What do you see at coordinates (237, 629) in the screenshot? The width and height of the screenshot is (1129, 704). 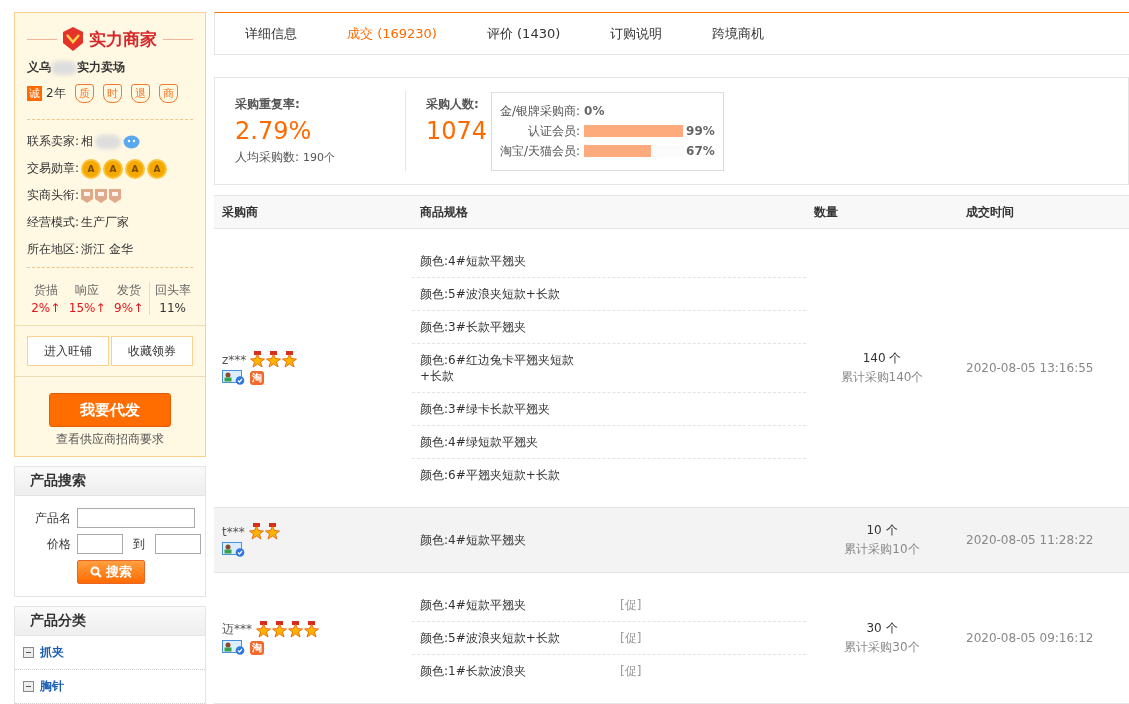 I see `buyer-name: 迈***` at bounding box center [237, 629].